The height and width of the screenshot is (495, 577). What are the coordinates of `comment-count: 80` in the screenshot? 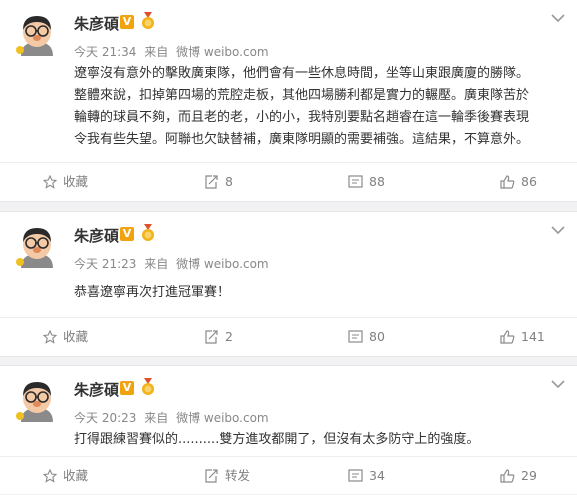 It's located at (377, 336).